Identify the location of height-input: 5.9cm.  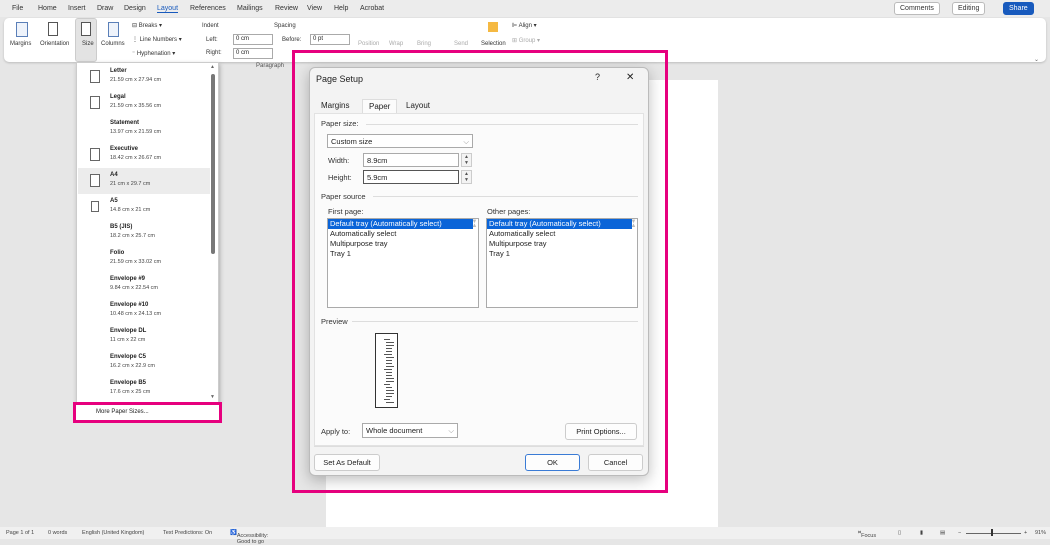
(411, 177).